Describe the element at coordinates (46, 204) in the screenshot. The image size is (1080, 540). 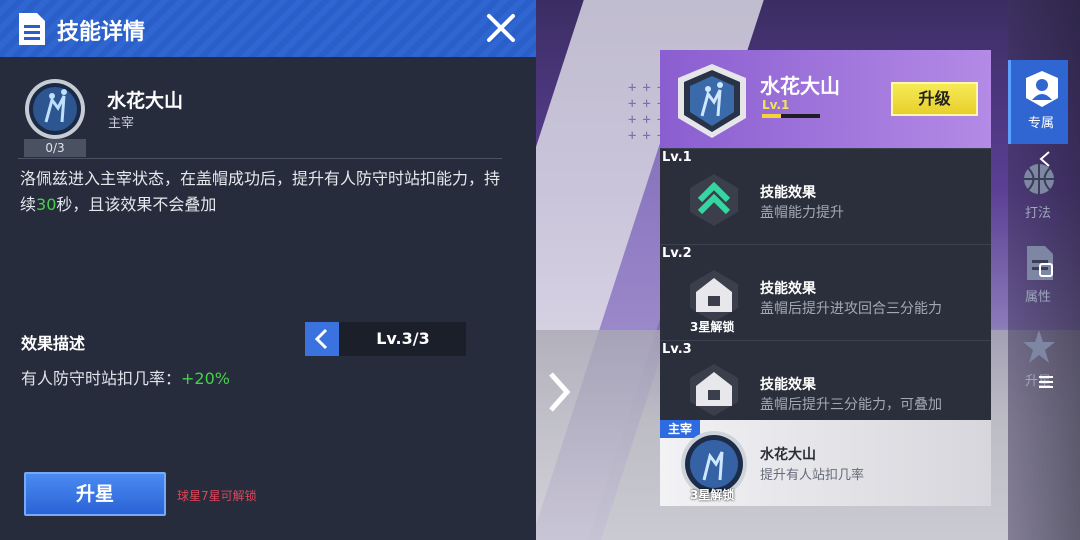
I see `description-duration: 30` at that location.